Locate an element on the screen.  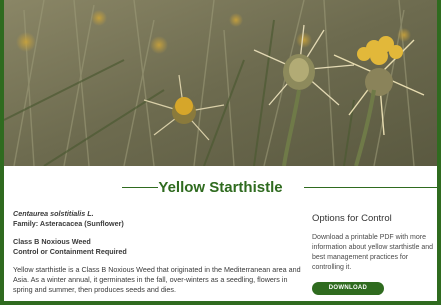
weed-class: Class B Noxious Weed is located at coordinates (52, 241).